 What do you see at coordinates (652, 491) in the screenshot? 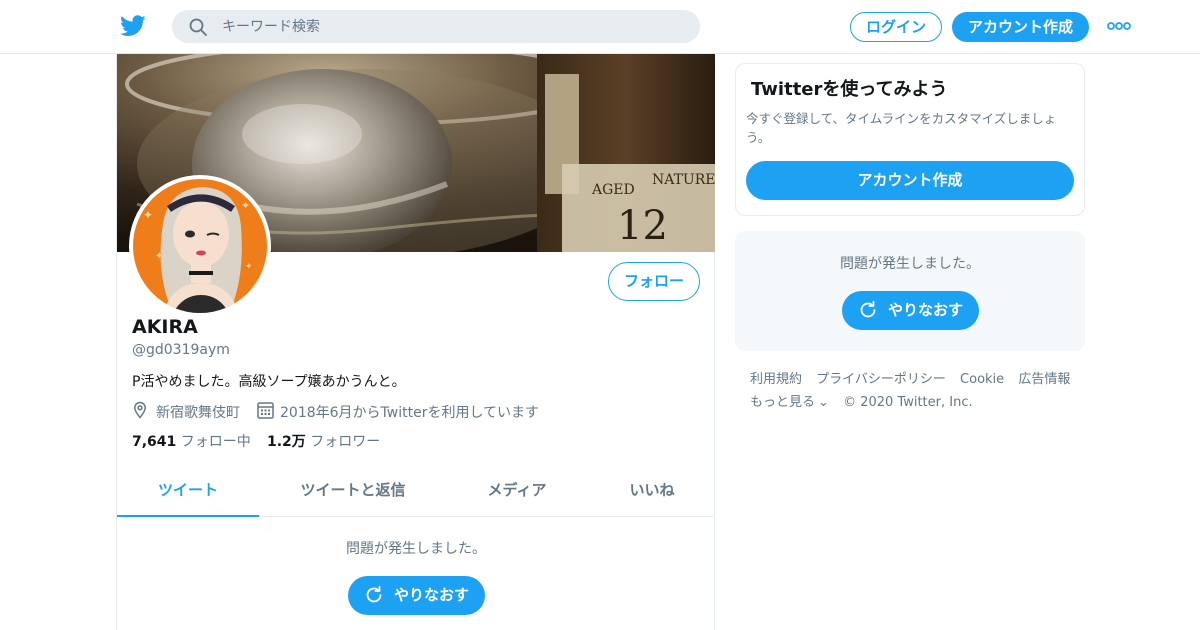
I see `tab-likes: いいね` at bounding box center [652, 491].